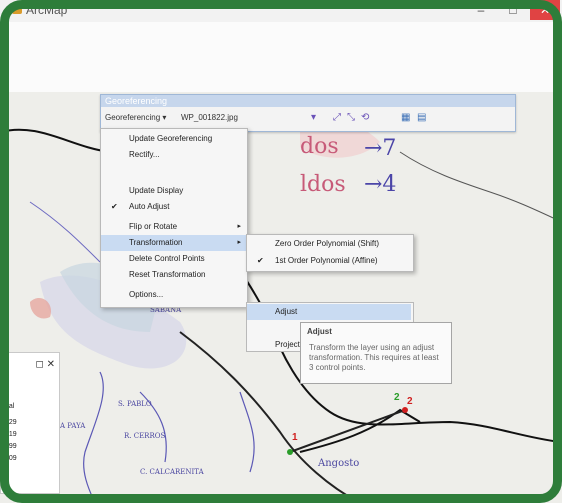 The height and width of the screenshot is (503, 562). I want to click on map-label-calcarenita: C. CALCARENITA, so click(172, 472).